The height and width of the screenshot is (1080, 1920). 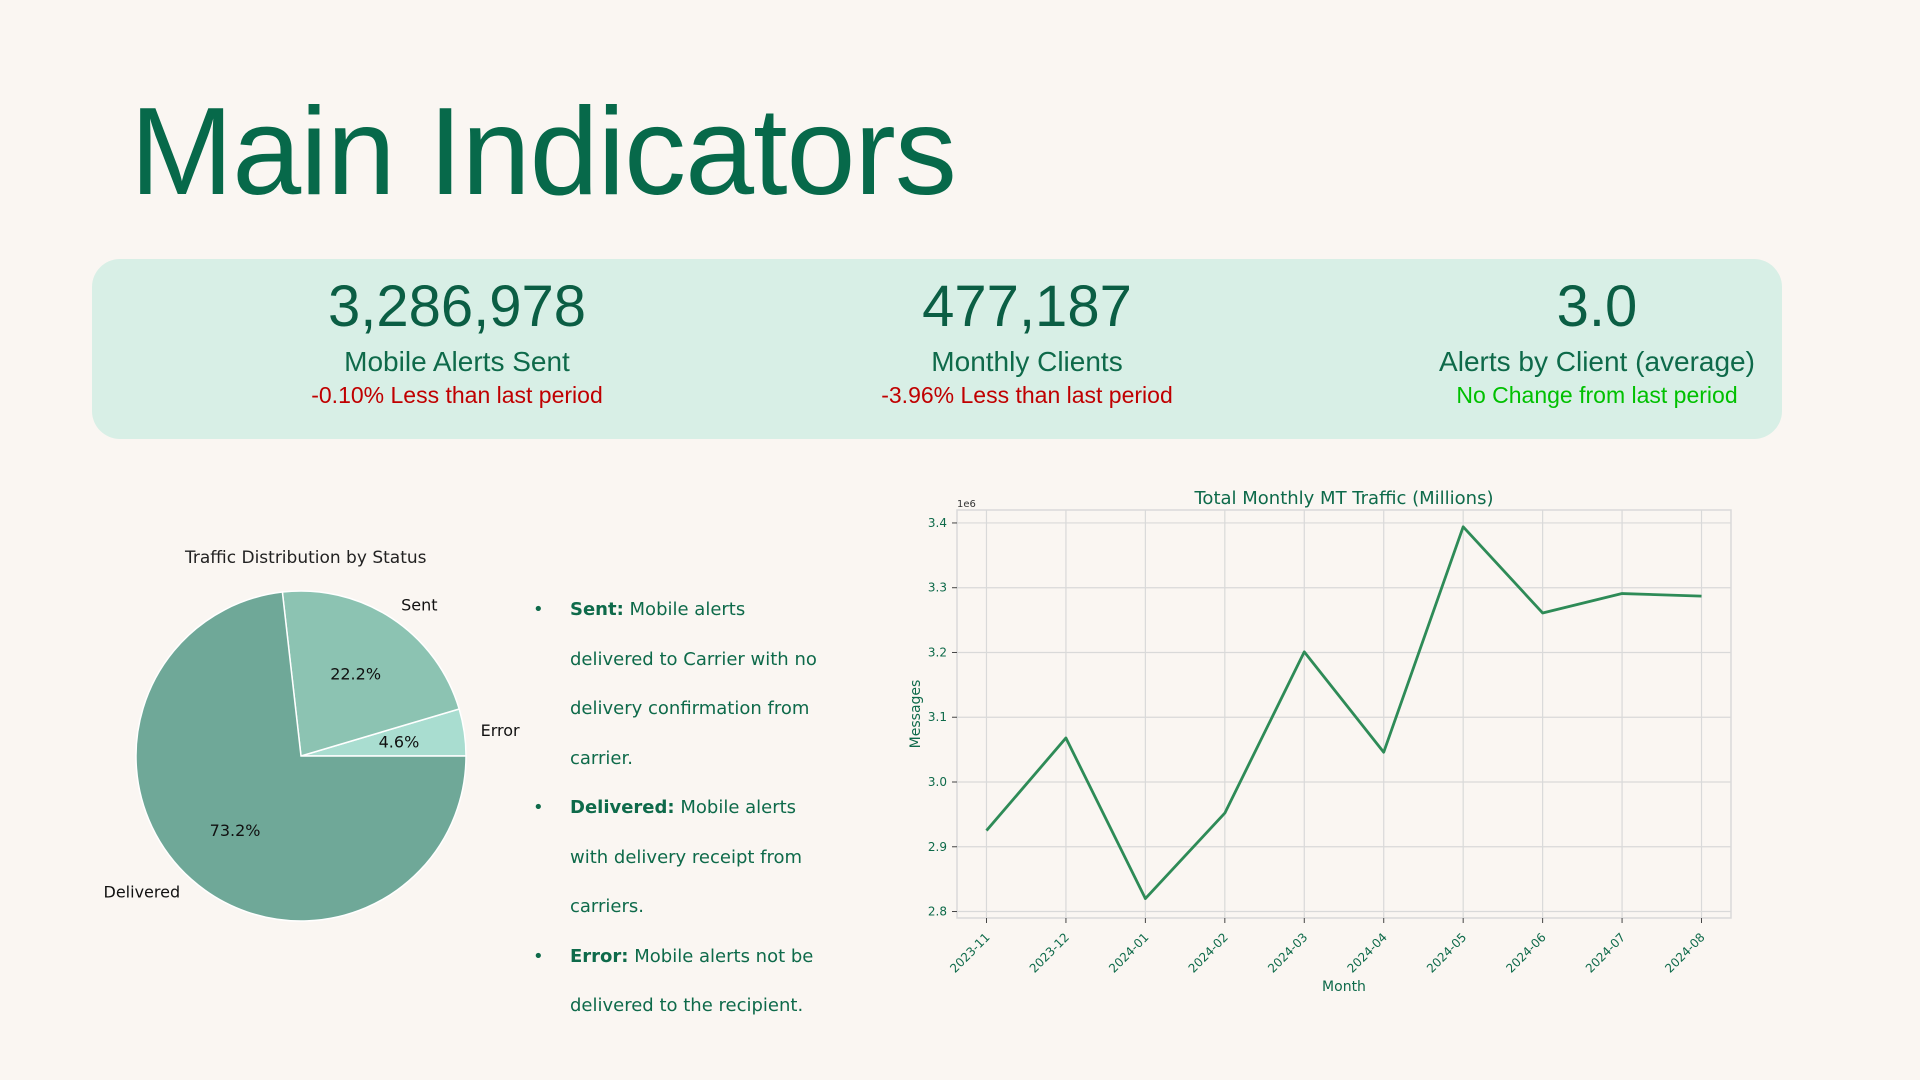 I want to click on bullet-text: carrier., so click(x=601, y=758).